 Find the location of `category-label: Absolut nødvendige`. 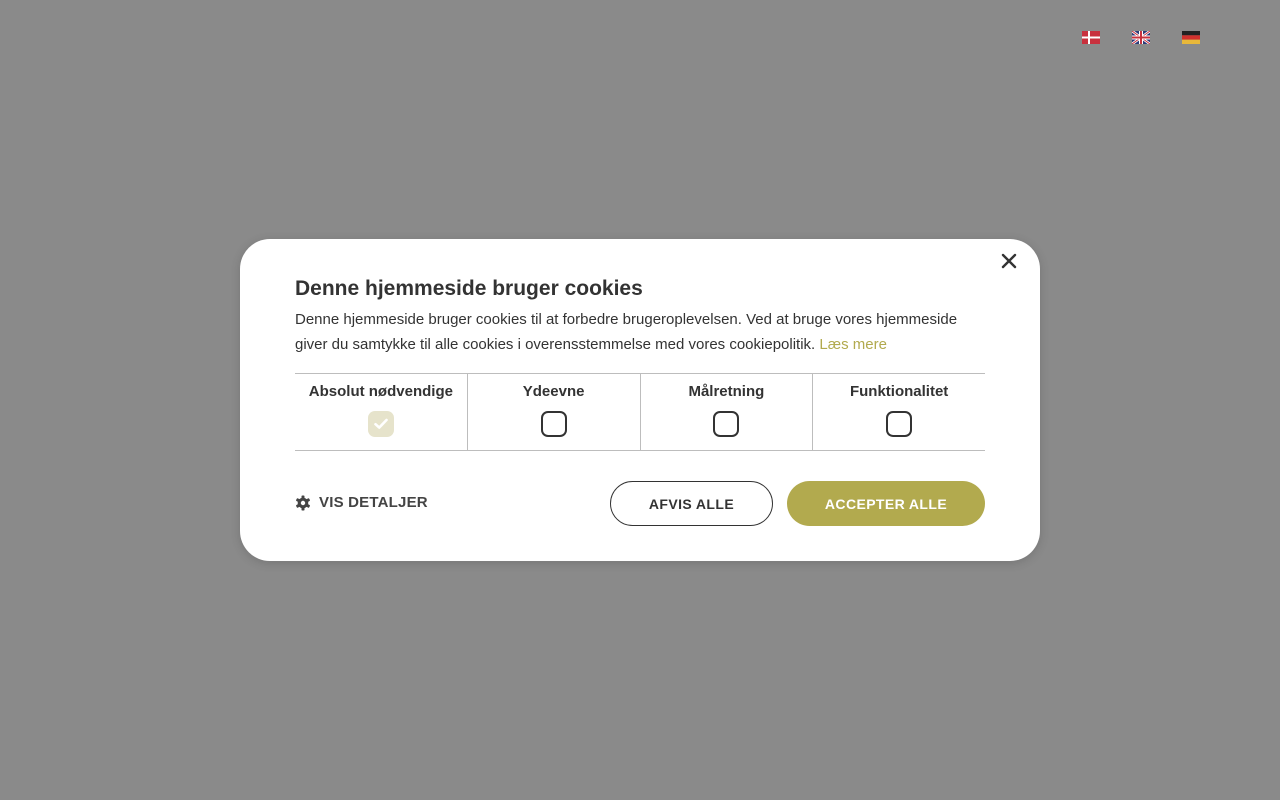

category-label: Absolut nødvendige is located at coordinates (380, 391).